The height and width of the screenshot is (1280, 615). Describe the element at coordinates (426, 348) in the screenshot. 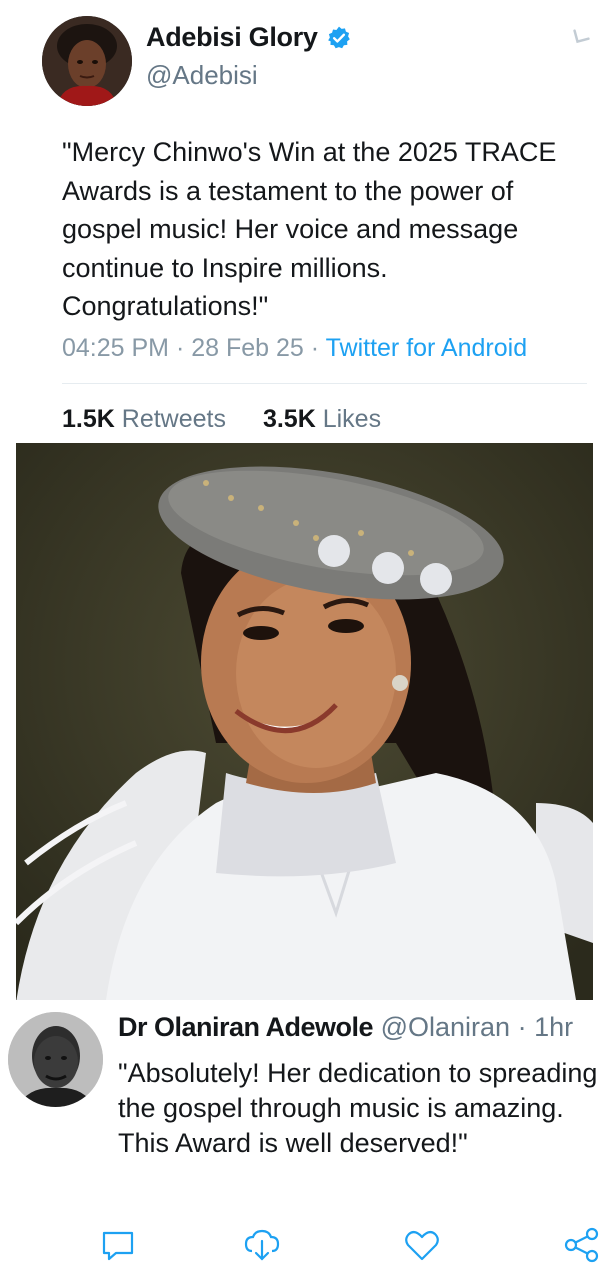

I see `tweet-source-link: Twitter for Android` at that location.